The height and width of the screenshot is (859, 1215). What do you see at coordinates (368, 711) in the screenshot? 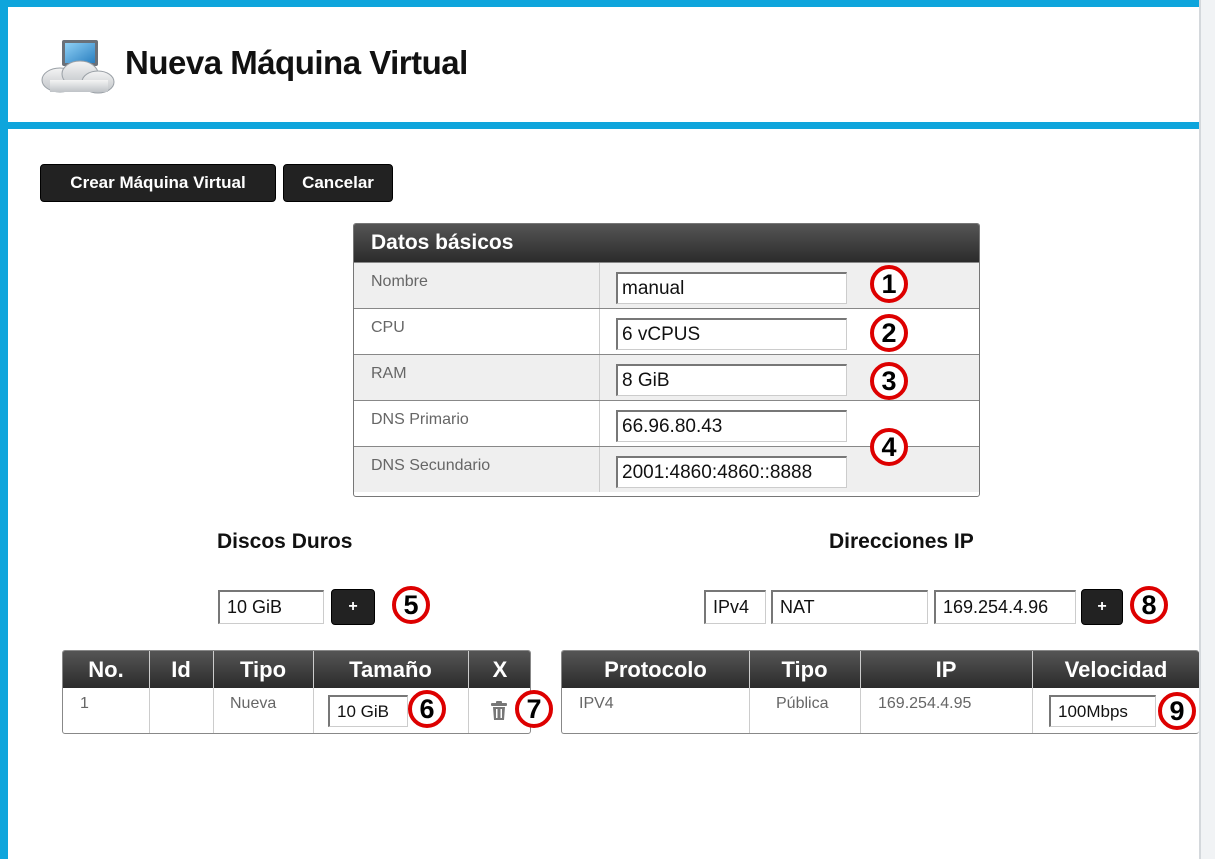
I see `disk-row-size-input` at bounding box center [368, 711].